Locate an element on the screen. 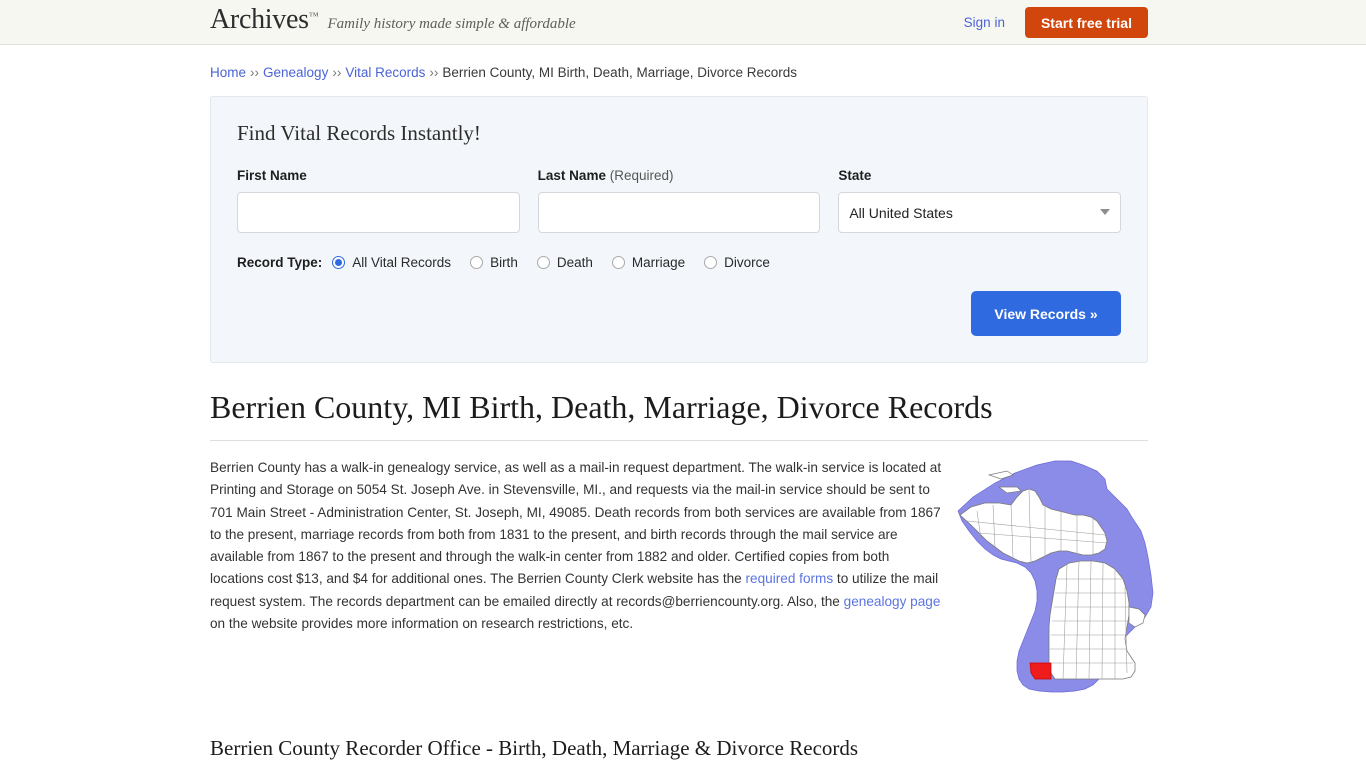 Image resolution: width=1366 pixels, height=768 pixels. radio-all-vital-records: All Vital Records is located at coordinates (391, 262).